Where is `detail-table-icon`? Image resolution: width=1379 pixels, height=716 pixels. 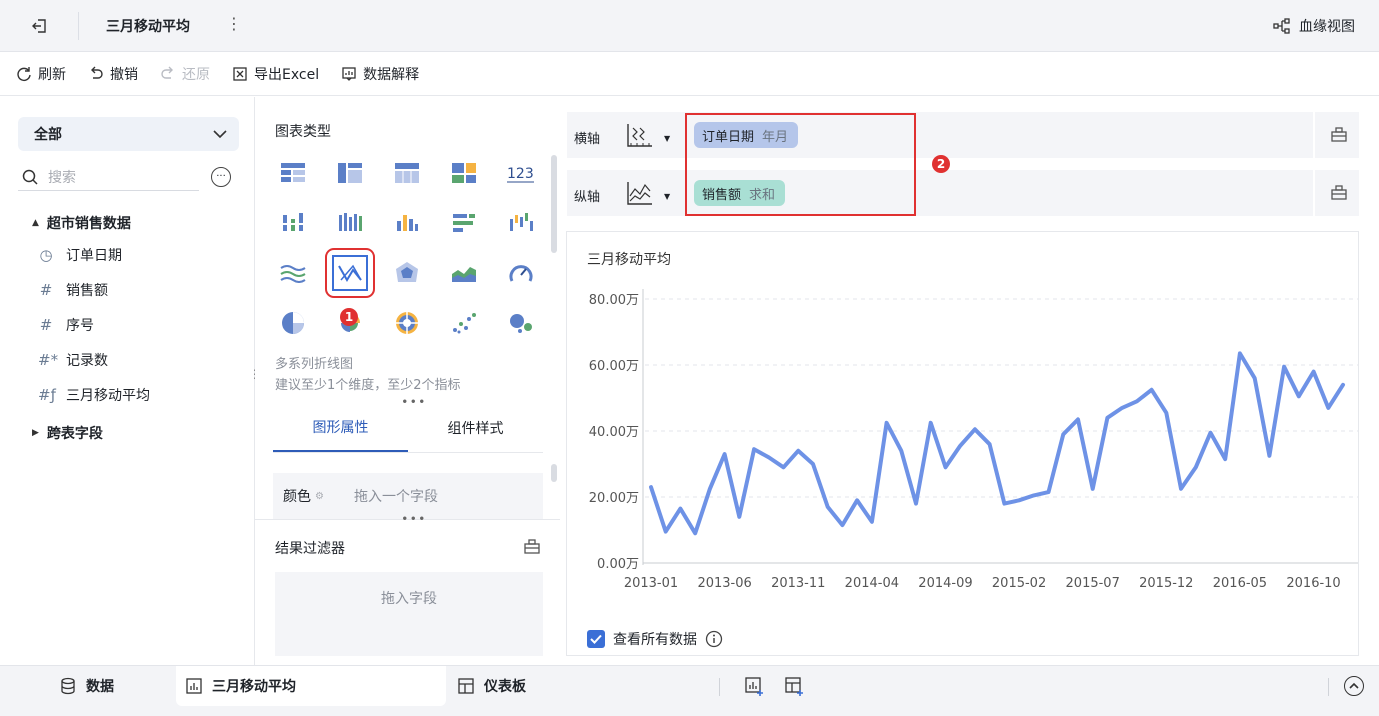 detail-table-icon is located at coordinates (407, 173).